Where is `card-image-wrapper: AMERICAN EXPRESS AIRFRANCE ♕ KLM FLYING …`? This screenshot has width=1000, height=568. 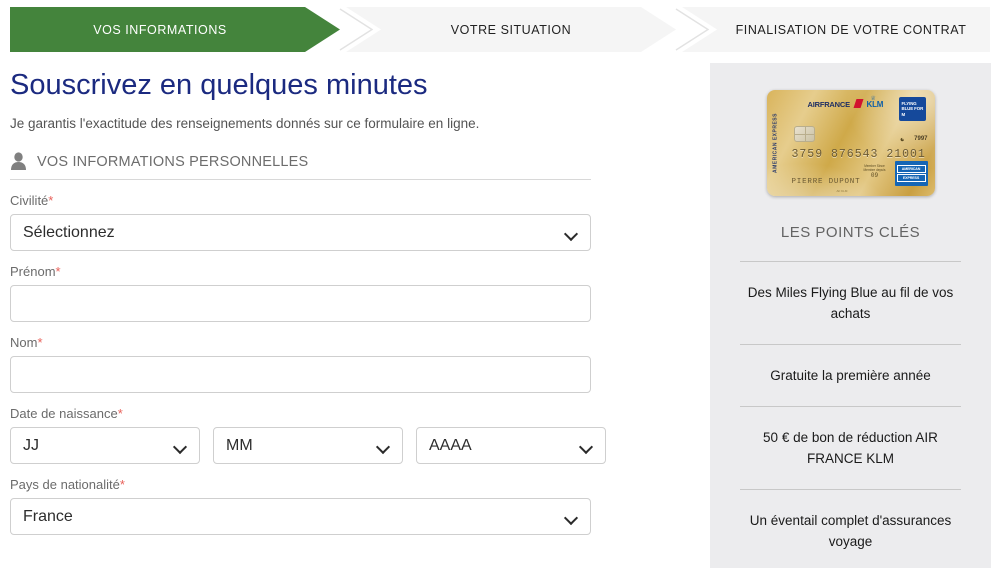 card-image-wrapper: AMERICAN EXPRESS AIRFRANCE ♕ KLM FLYING … is located at coordinates (850, 143).